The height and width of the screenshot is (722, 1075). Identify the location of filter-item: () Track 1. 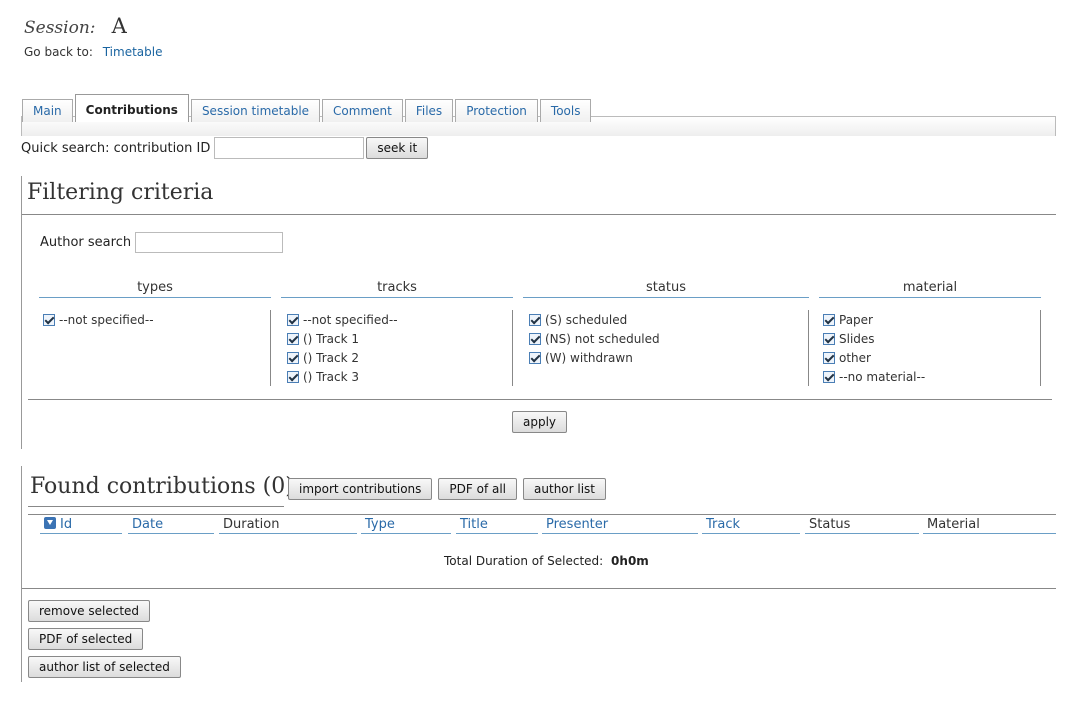
(399, 338).